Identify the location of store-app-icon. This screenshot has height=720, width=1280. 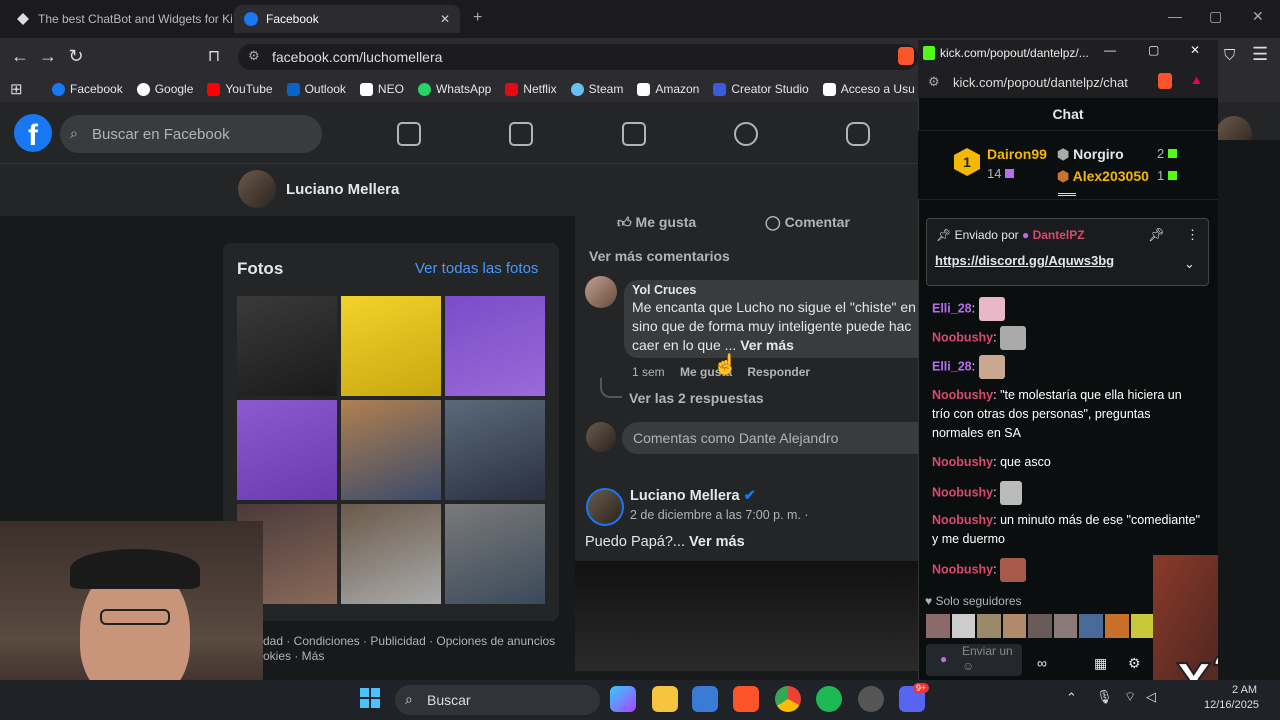
(705, 699).